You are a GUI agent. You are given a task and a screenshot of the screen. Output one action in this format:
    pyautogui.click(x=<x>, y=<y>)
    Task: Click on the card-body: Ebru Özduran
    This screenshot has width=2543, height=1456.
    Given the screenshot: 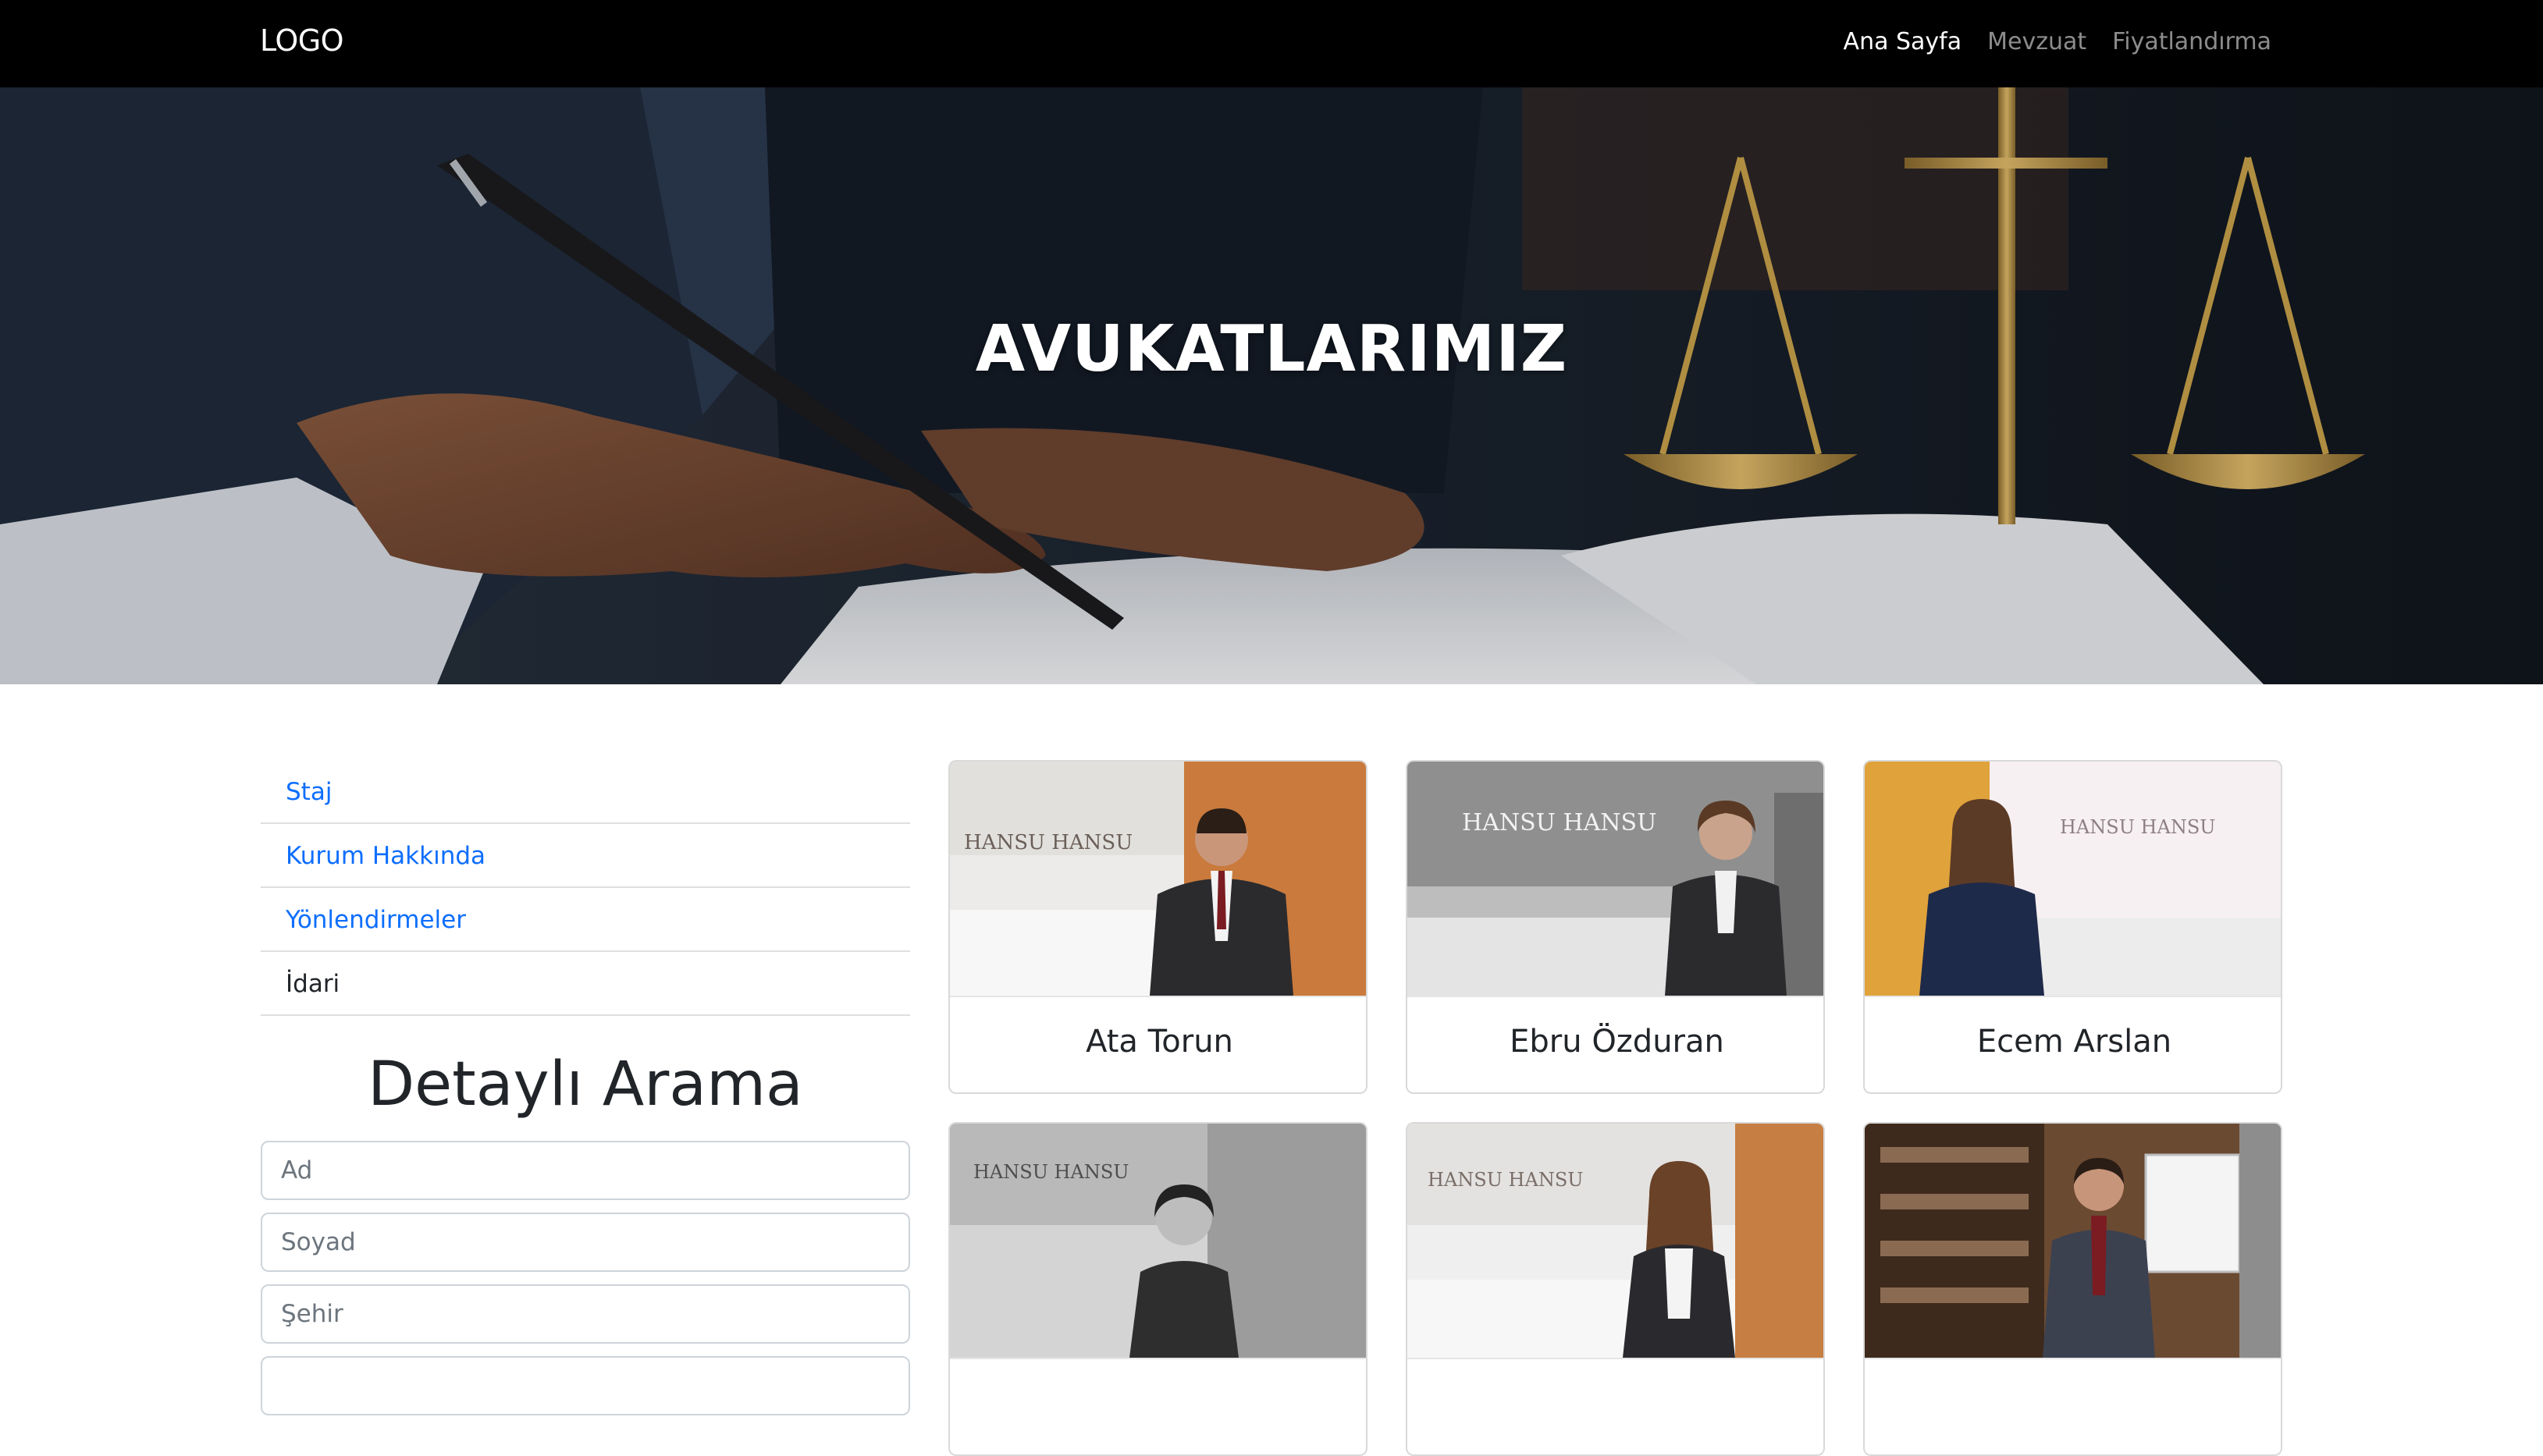 What is the action you would take?
    pyautogui.click(x=1615, y=1044)
    